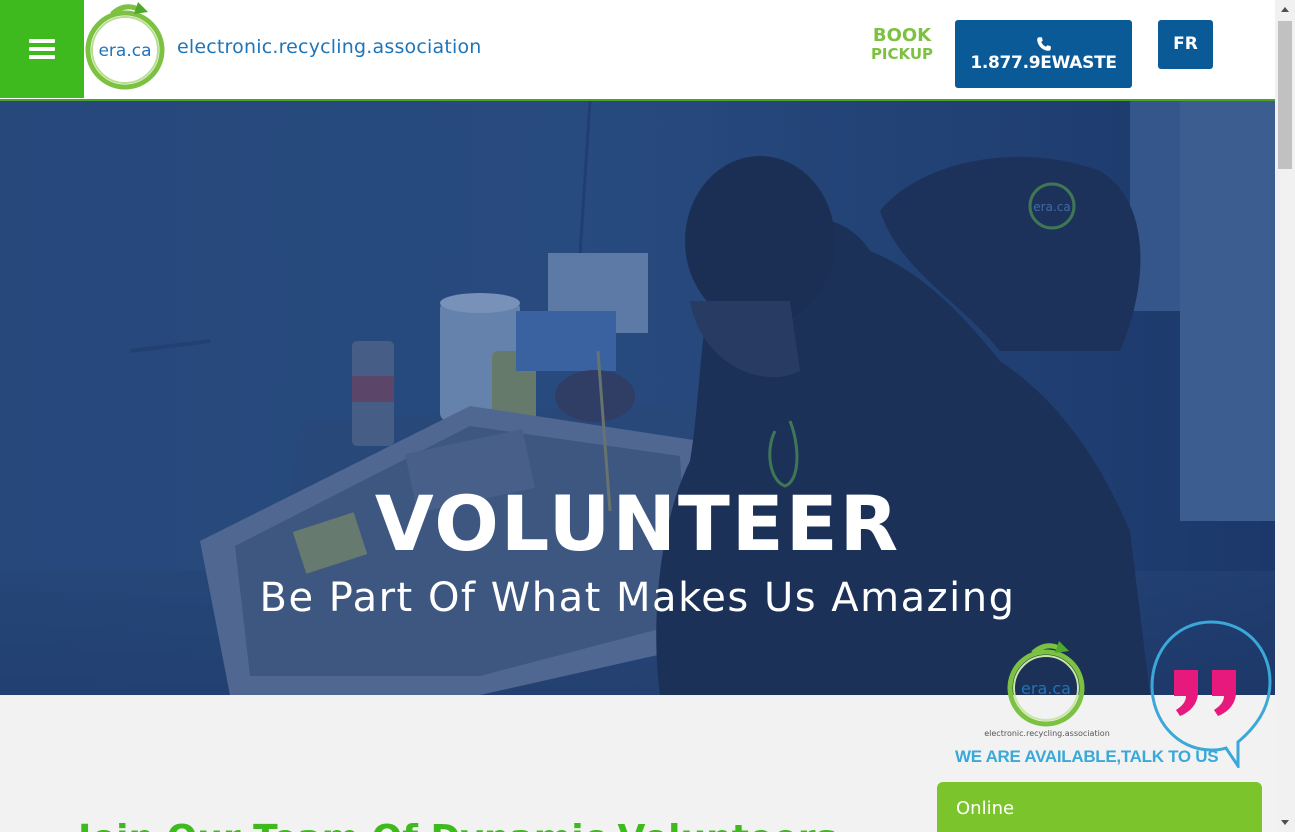  What do you see at coordinates (637, 598) in the screenshot?
I see `hero-subtitle: Be Part Of What Makes Us Amazing` at bounding box center [637, 598].